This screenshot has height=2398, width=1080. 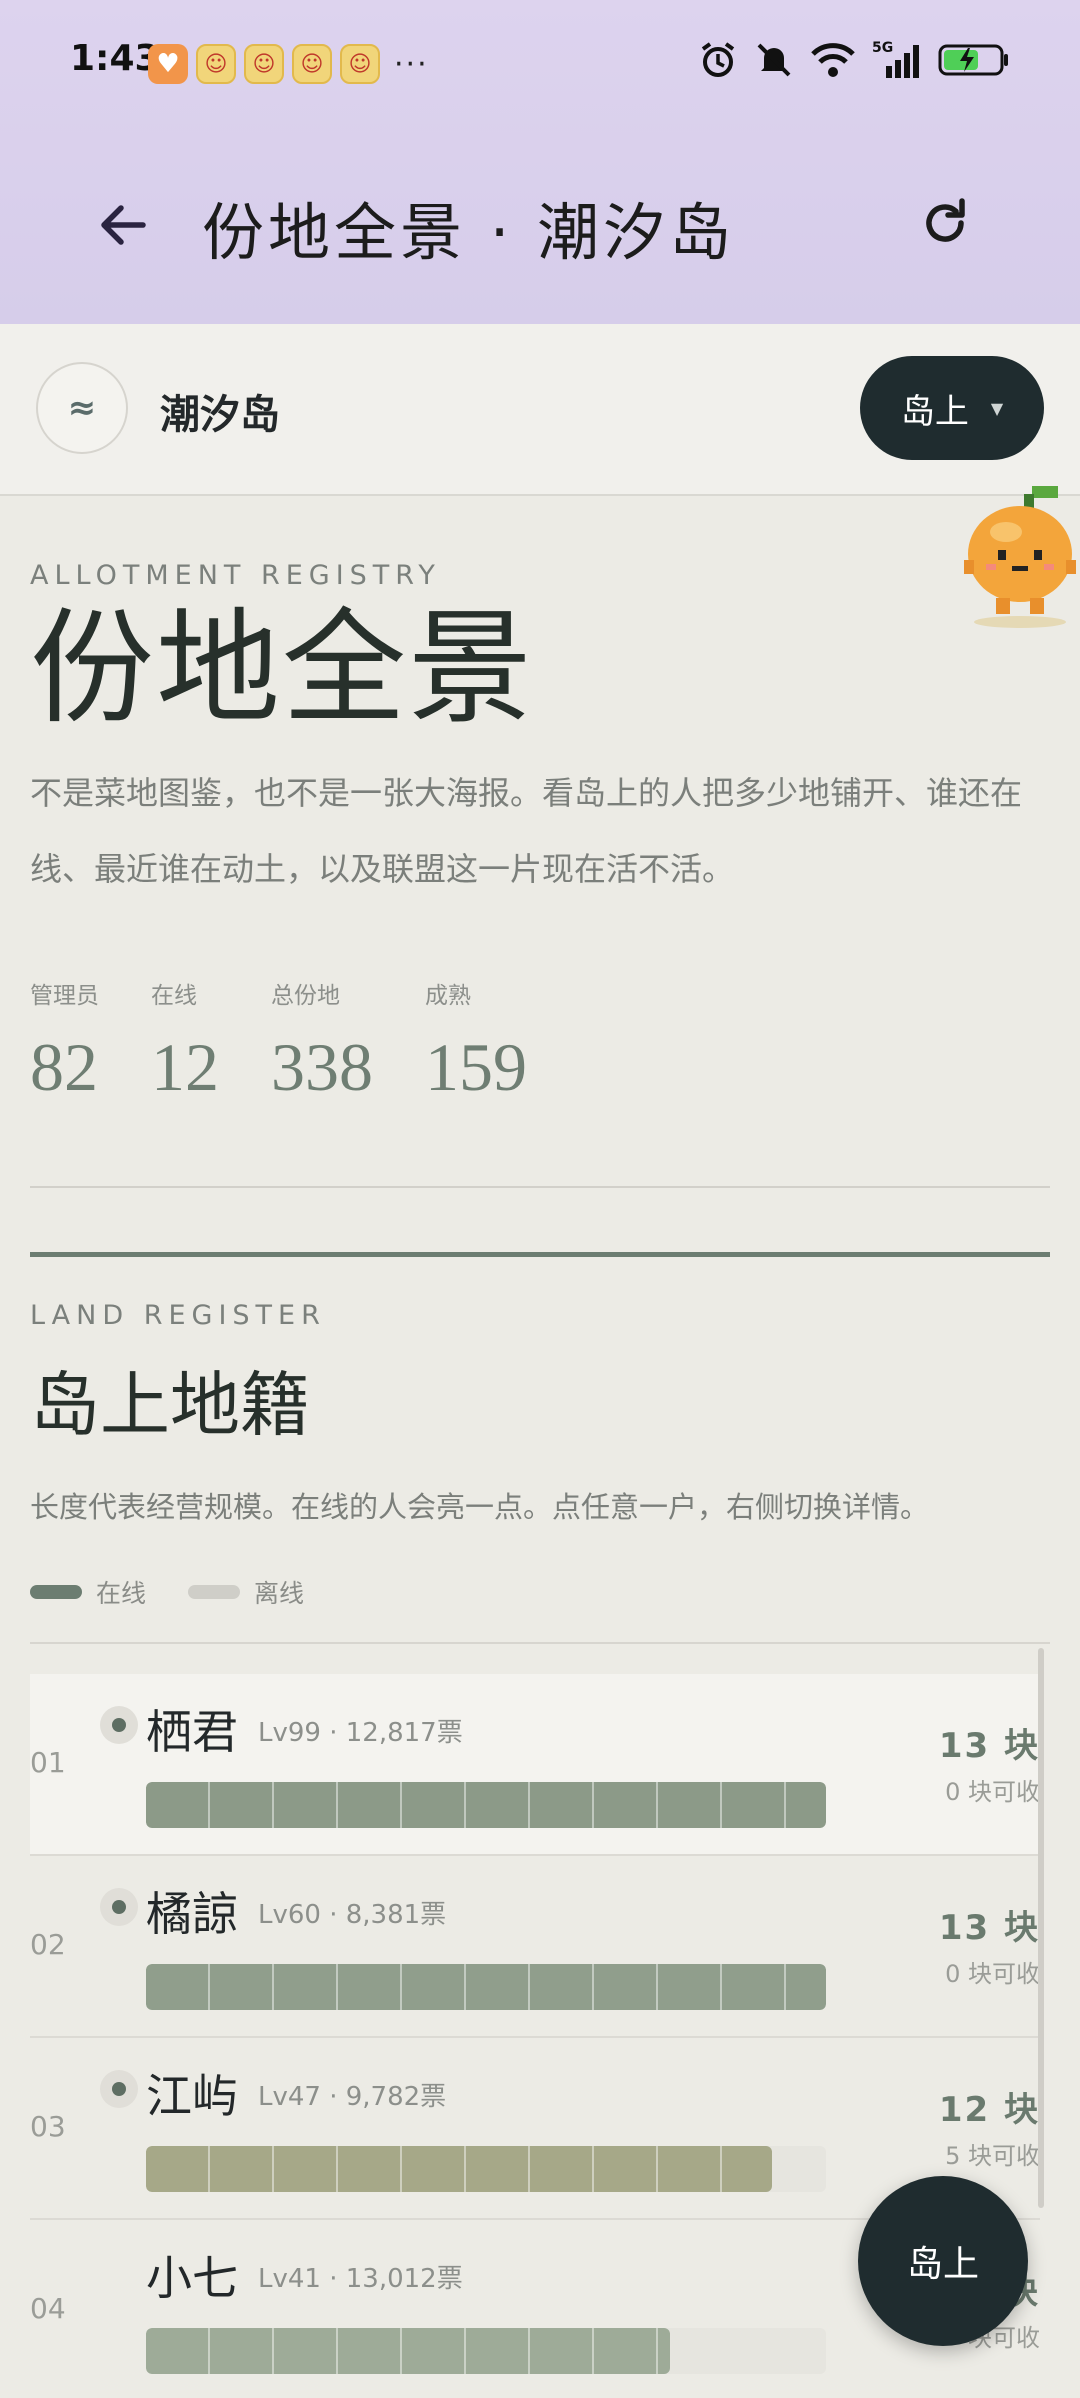 What do you see at coordinates (934, 411) in the screenshot?
I see `island-selector-label: 岛上` at bounding box center [934, 411].